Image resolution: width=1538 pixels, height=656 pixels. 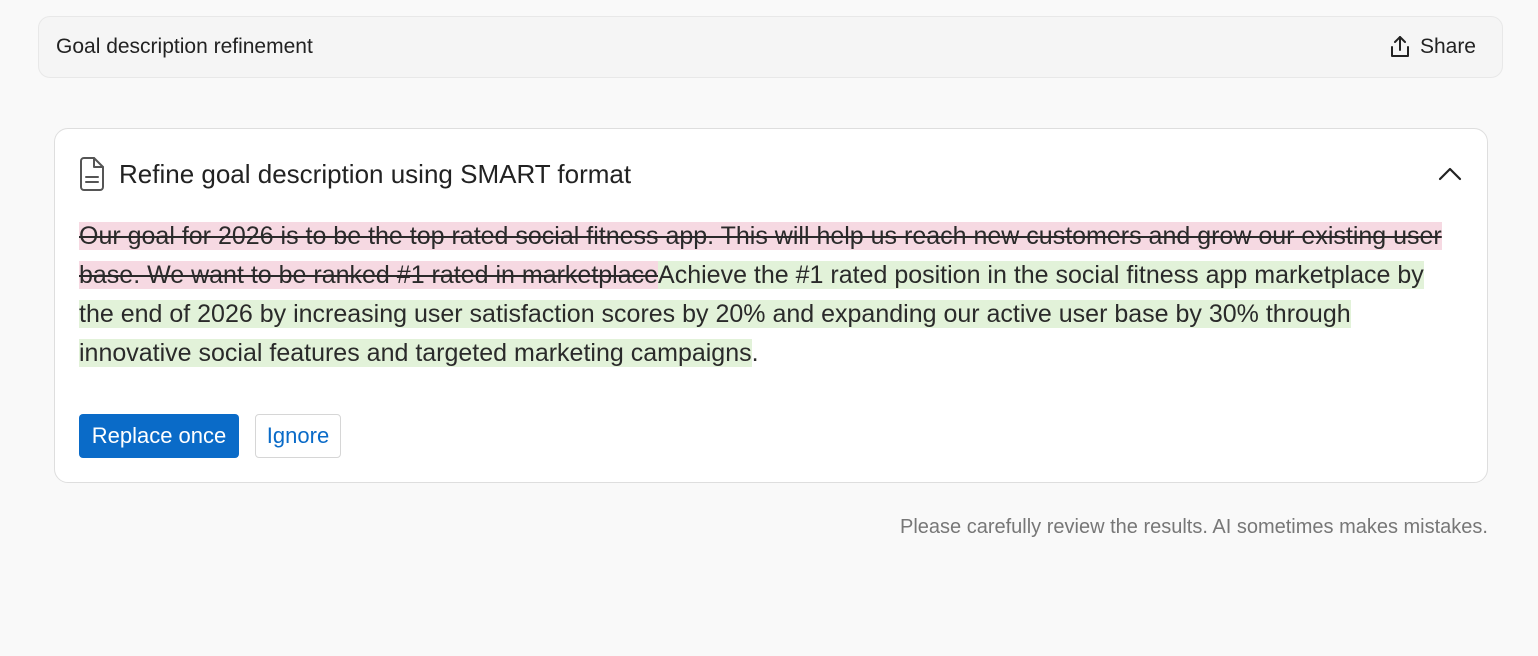 What do you see at coordinates (159, 436) in the screenshot?
I see `replace-once-button: Replace once` at bounding box center [159, 436].